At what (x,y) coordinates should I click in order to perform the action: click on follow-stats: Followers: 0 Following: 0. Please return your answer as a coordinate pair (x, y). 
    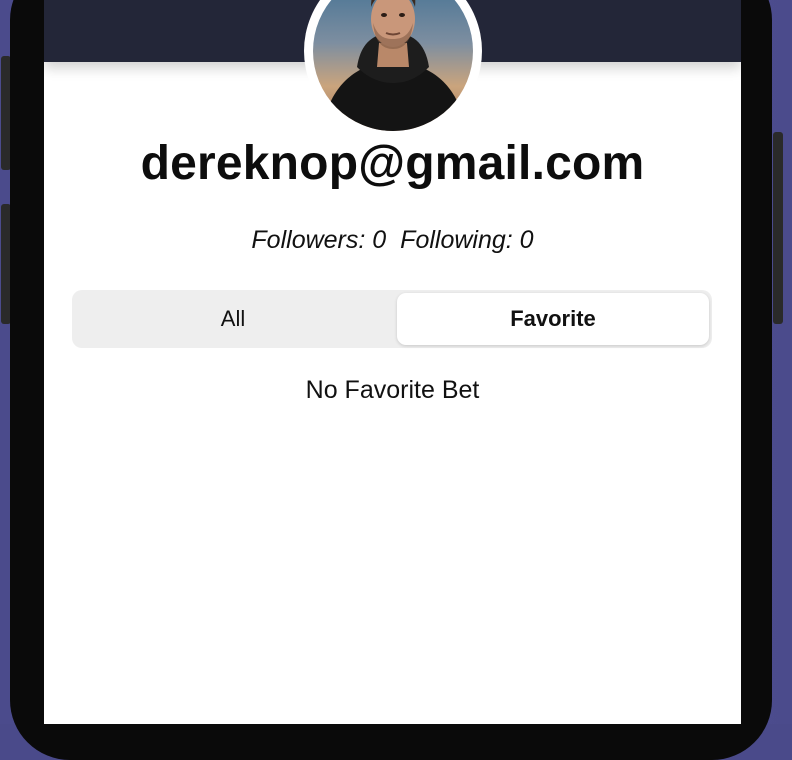
    Looking at the image, I should click on (392, 240).